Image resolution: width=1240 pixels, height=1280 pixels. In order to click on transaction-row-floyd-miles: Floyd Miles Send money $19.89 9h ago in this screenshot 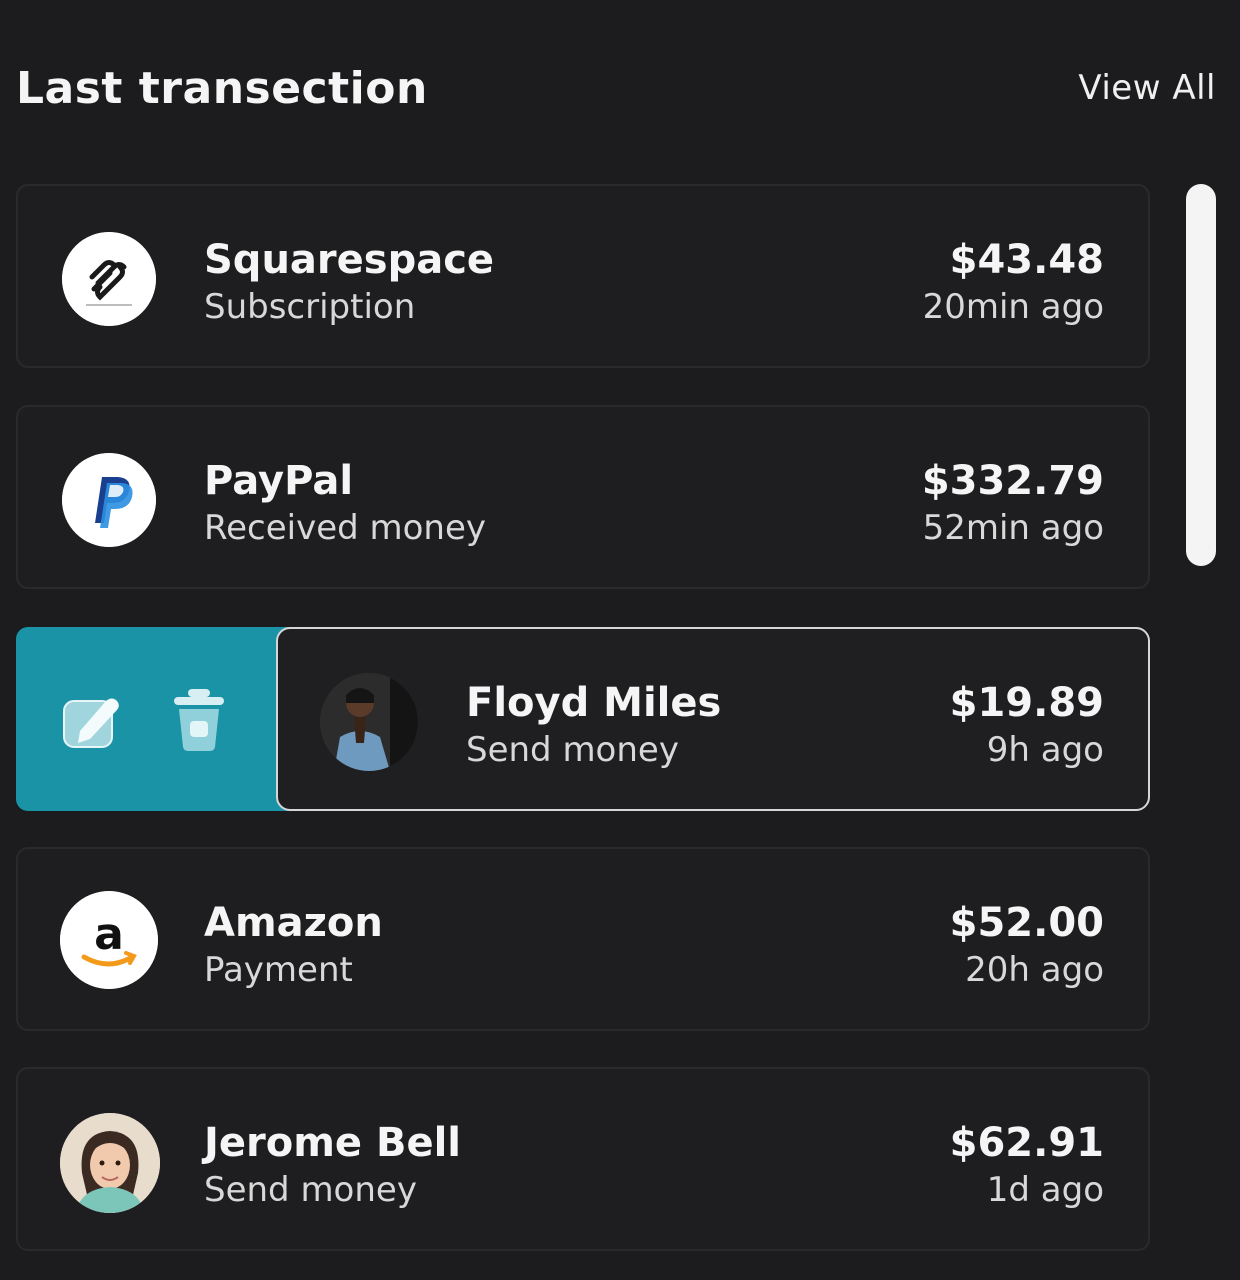, I will do `click(583, 719)`.